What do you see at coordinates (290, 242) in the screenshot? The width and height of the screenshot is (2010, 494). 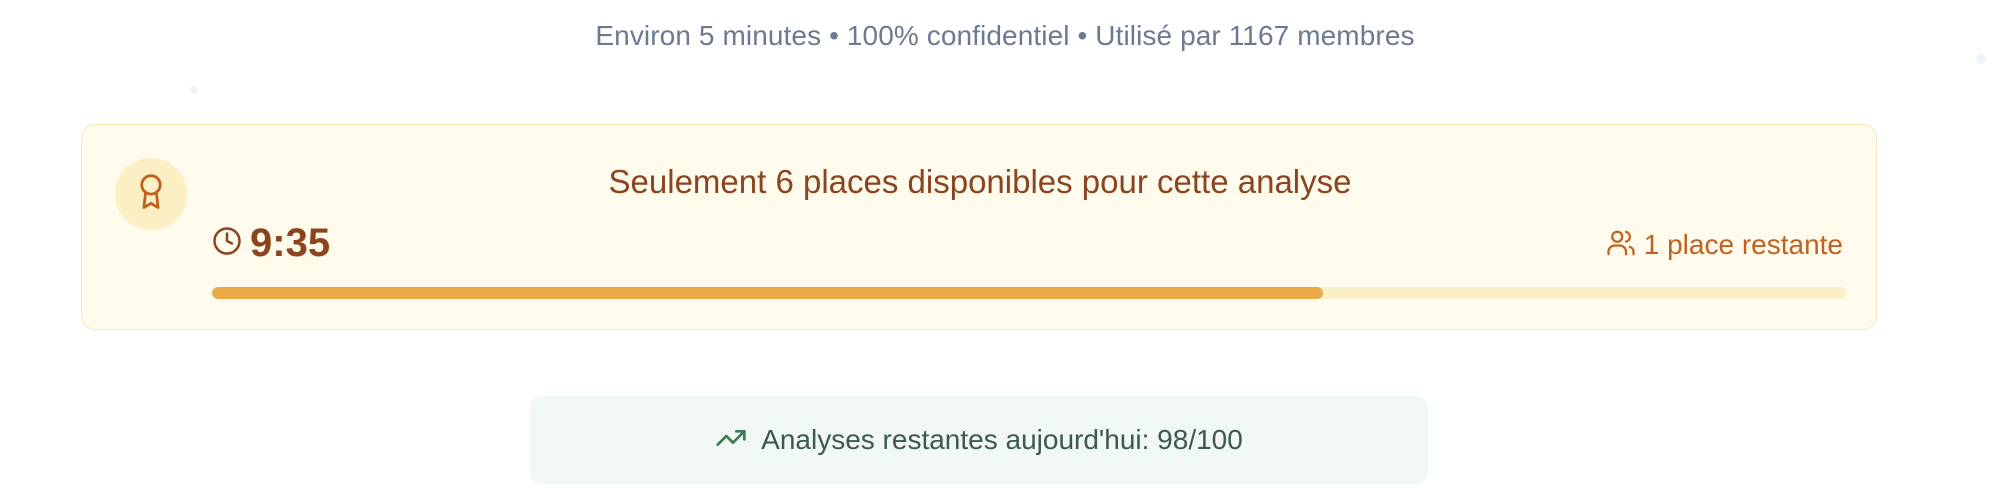 I see `countdown-value: 9:35` at bounding box center [290, 242].